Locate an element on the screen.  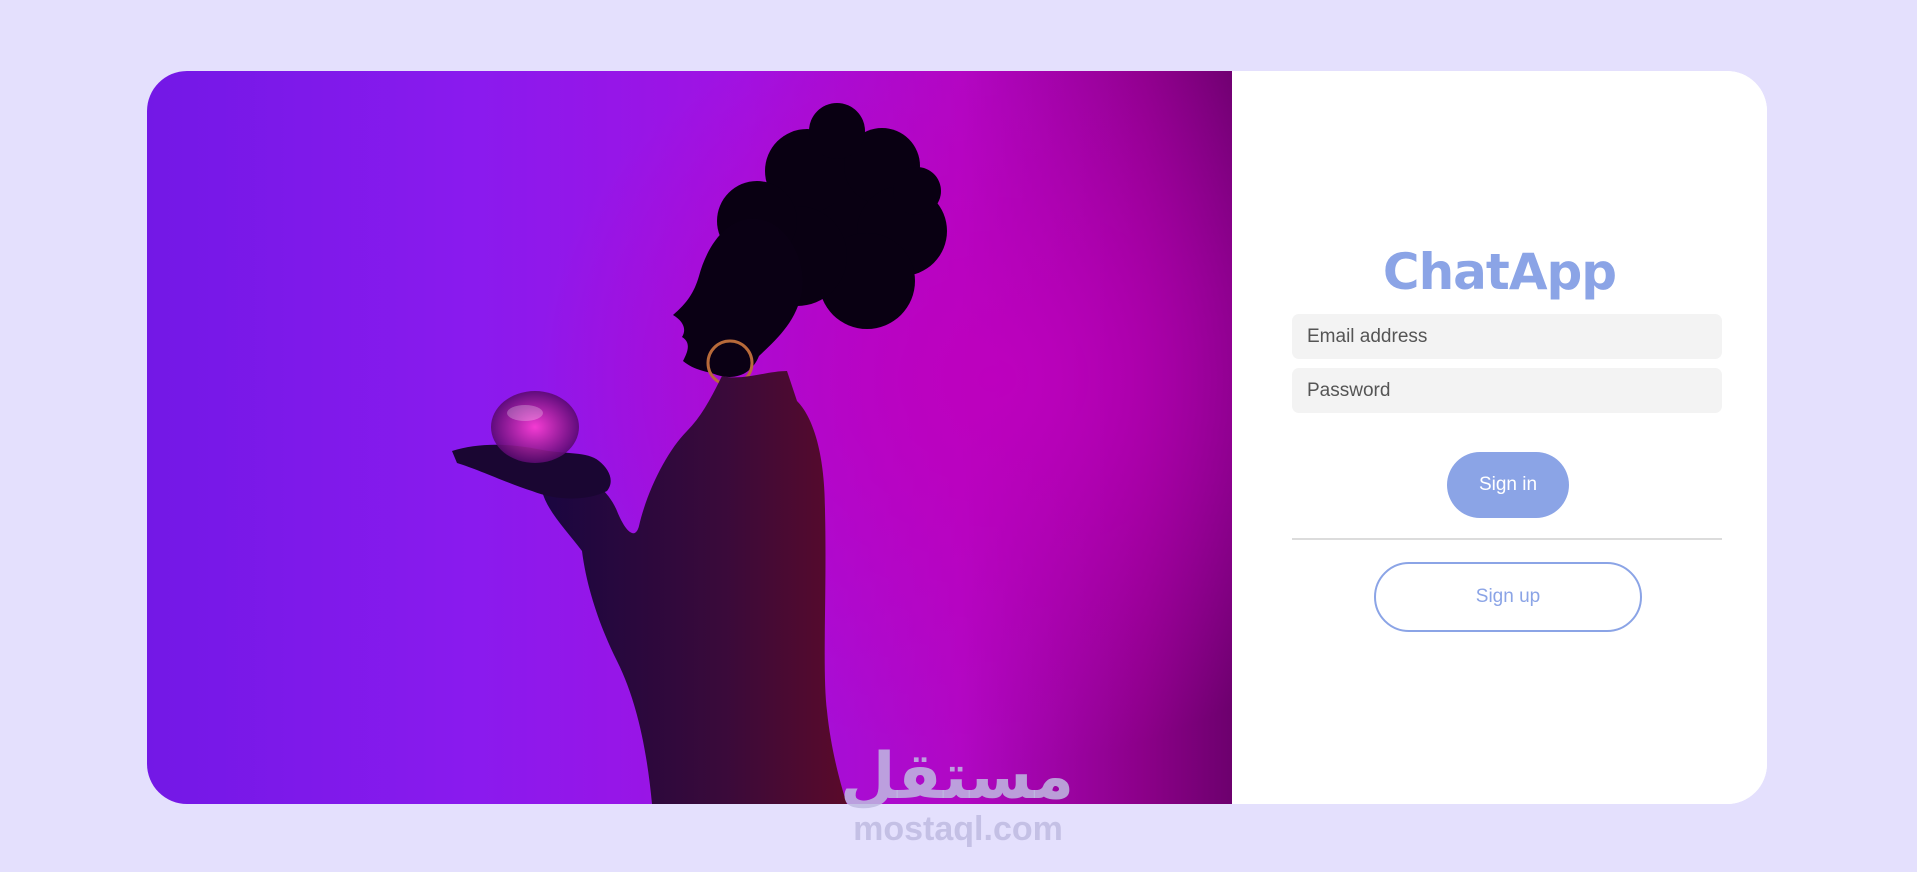
glass-sphere-shape is located at coordinates (535, 427).